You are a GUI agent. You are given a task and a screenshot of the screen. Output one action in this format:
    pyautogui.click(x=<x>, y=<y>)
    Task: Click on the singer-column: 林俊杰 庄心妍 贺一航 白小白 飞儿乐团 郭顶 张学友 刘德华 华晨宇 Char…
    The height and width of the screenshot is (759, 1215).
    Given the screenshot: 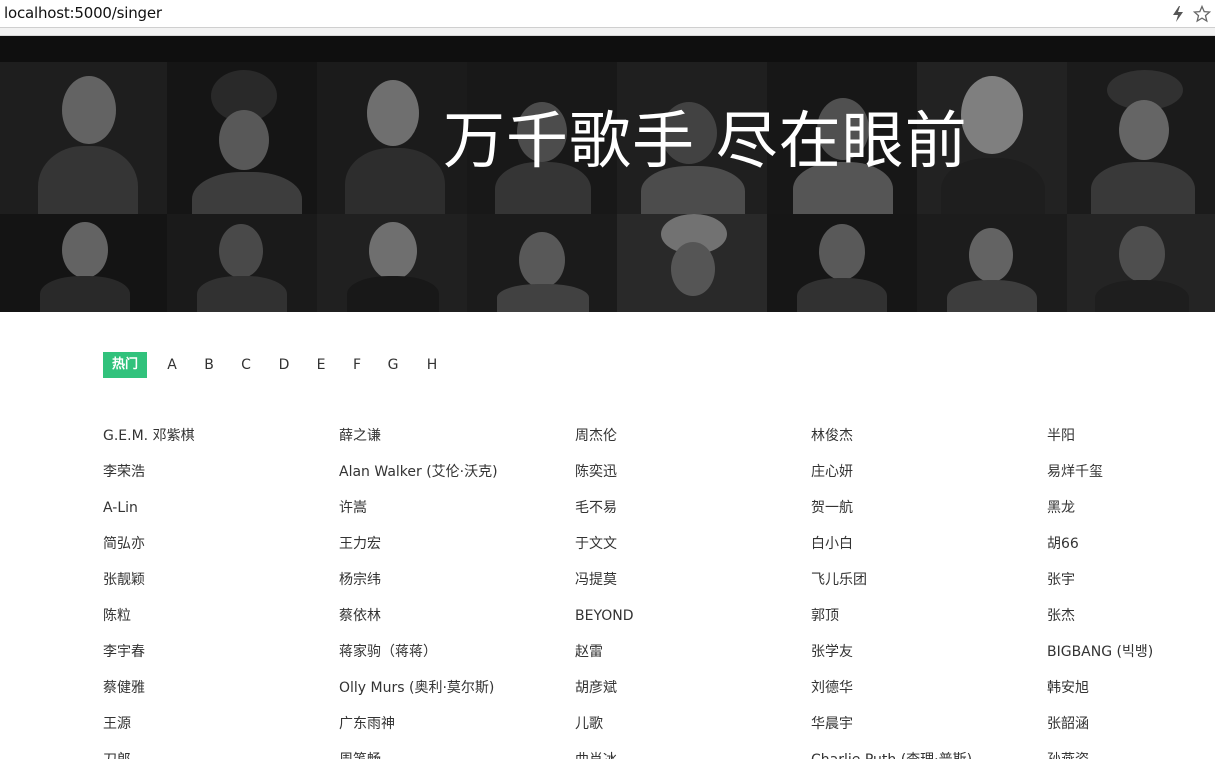 What is the action you would take?
    pyautogui.click(x=926, y=592)
    